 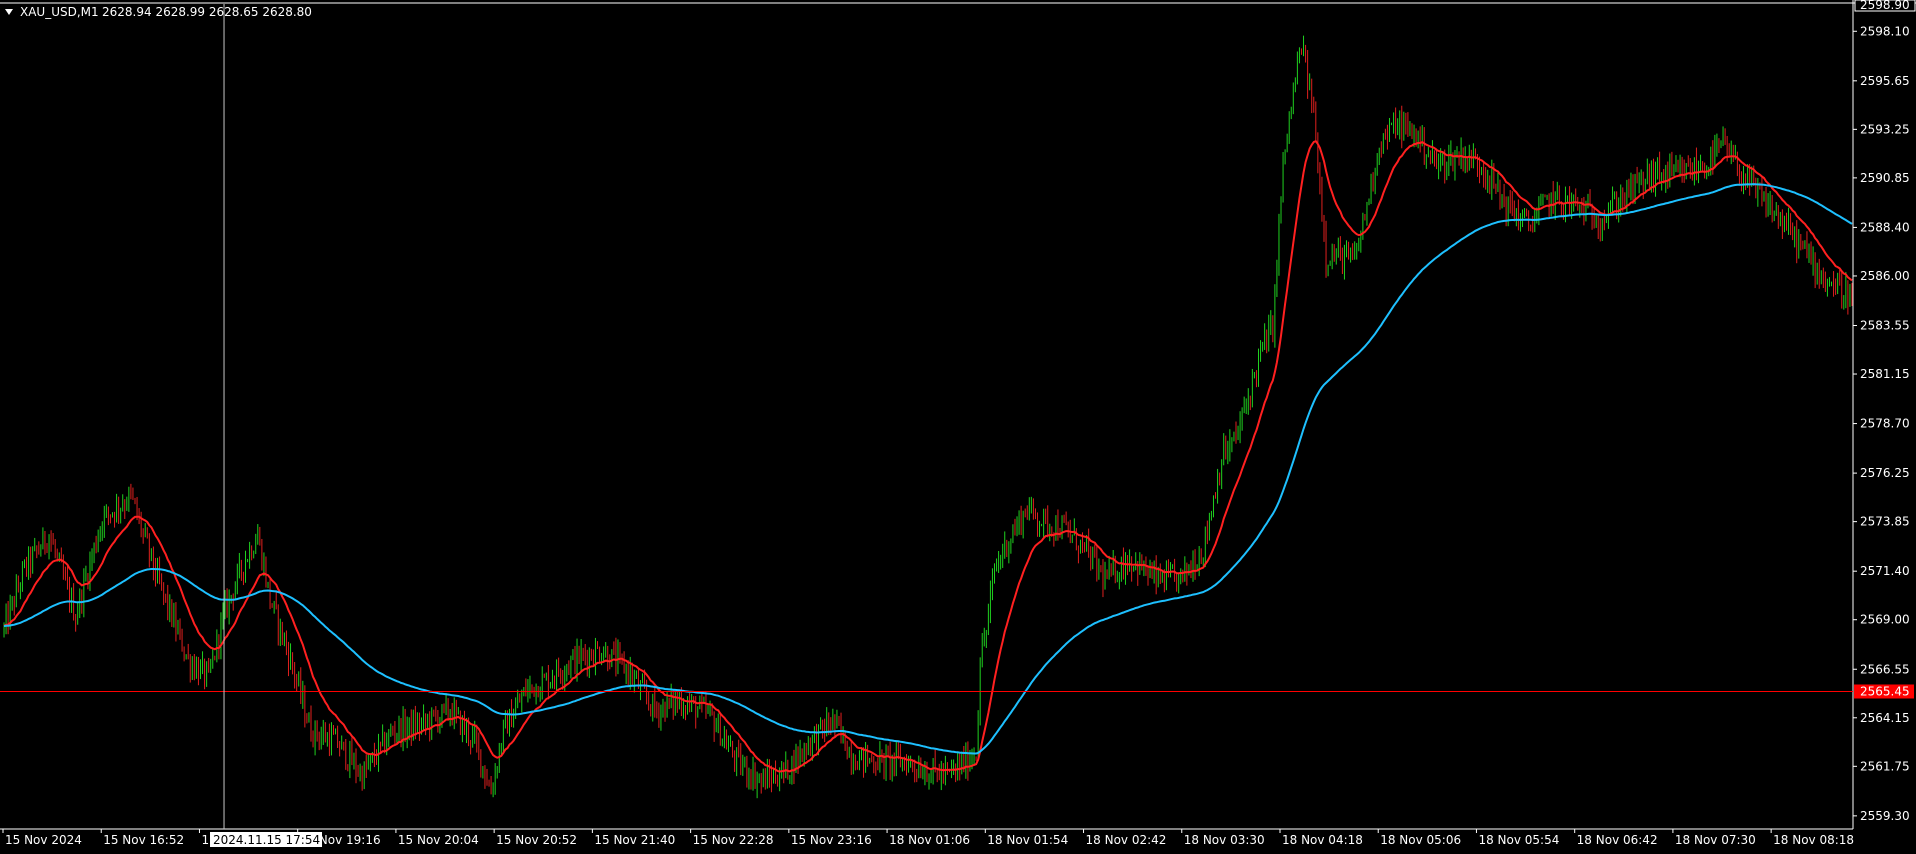 I want to click on time-tick-label: 18 Nov 05:54, so click(x=1518, y=840).